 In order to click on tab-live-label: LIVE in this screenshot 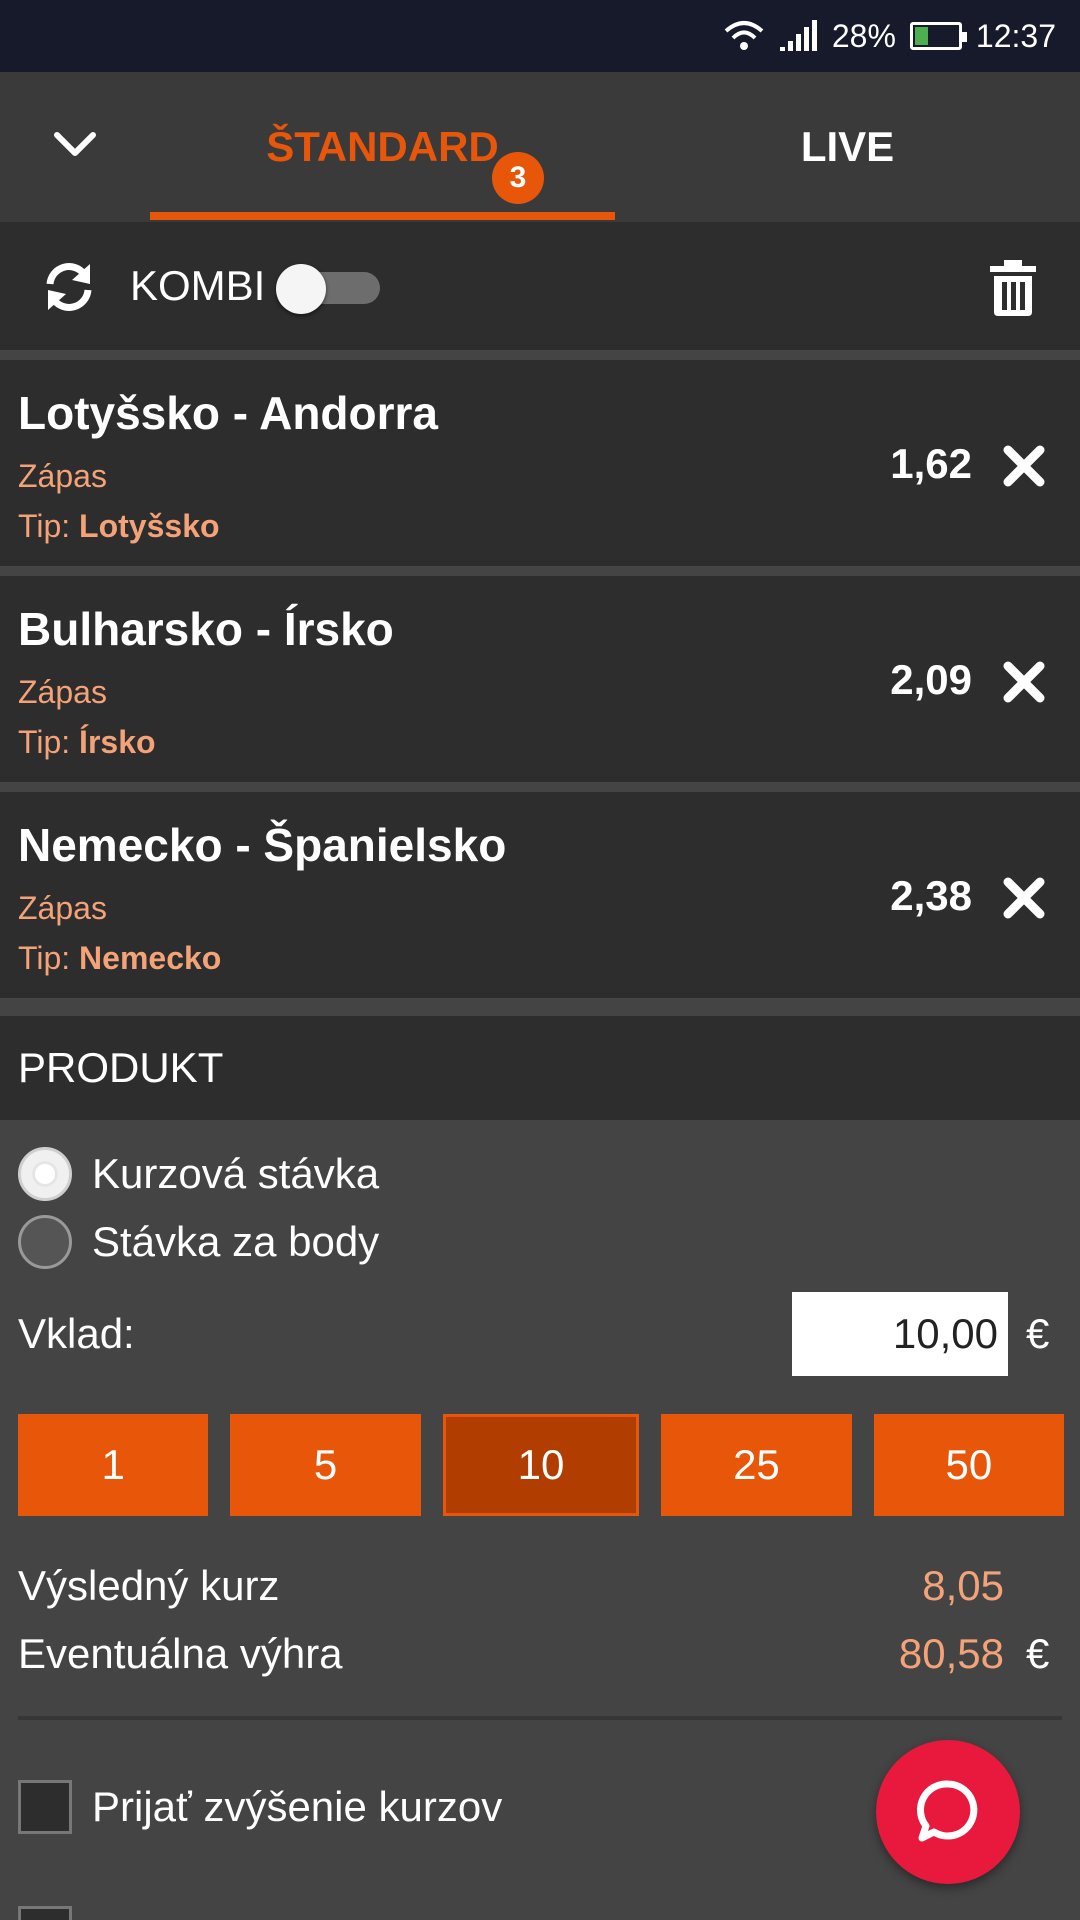, I will do `click(847, 146)`.